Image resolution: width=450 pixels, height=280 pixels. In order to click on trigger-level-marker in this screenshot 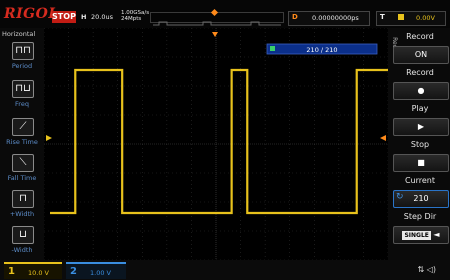, I will do `click(383, 138)`.